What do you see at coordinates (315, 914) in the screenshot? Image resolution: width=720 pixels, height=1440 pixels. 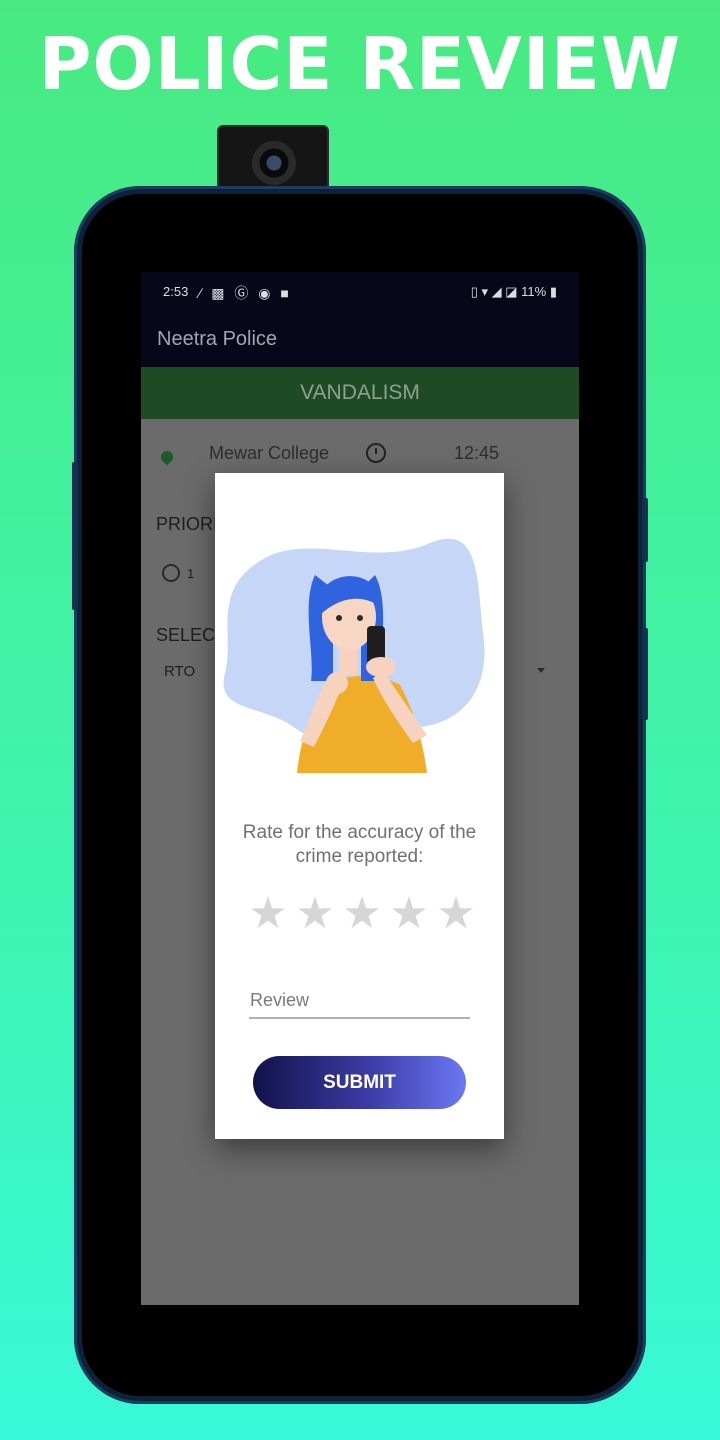 I see `star-icon-2: ★` at bounding box center [315, 914].